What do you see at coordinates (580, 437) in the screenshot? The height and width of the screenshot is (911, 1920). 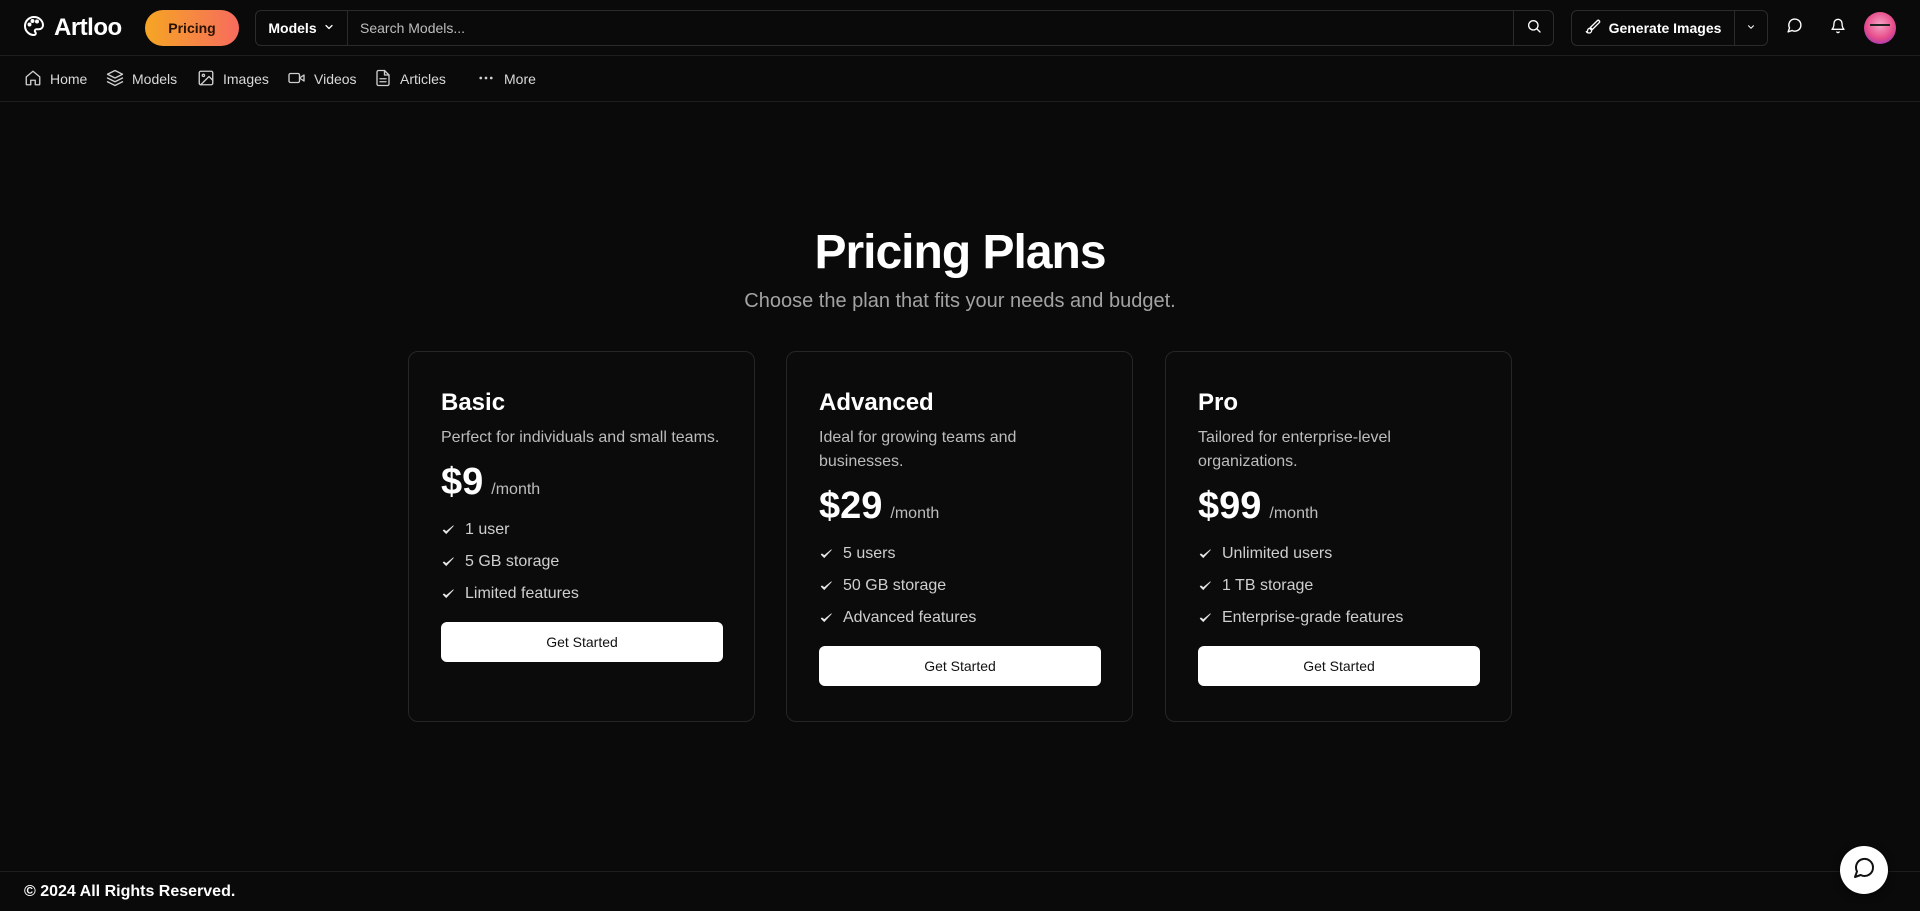 I see `plan-description: Perfect for individuals and small teams.` at bounding box center [580, 437].